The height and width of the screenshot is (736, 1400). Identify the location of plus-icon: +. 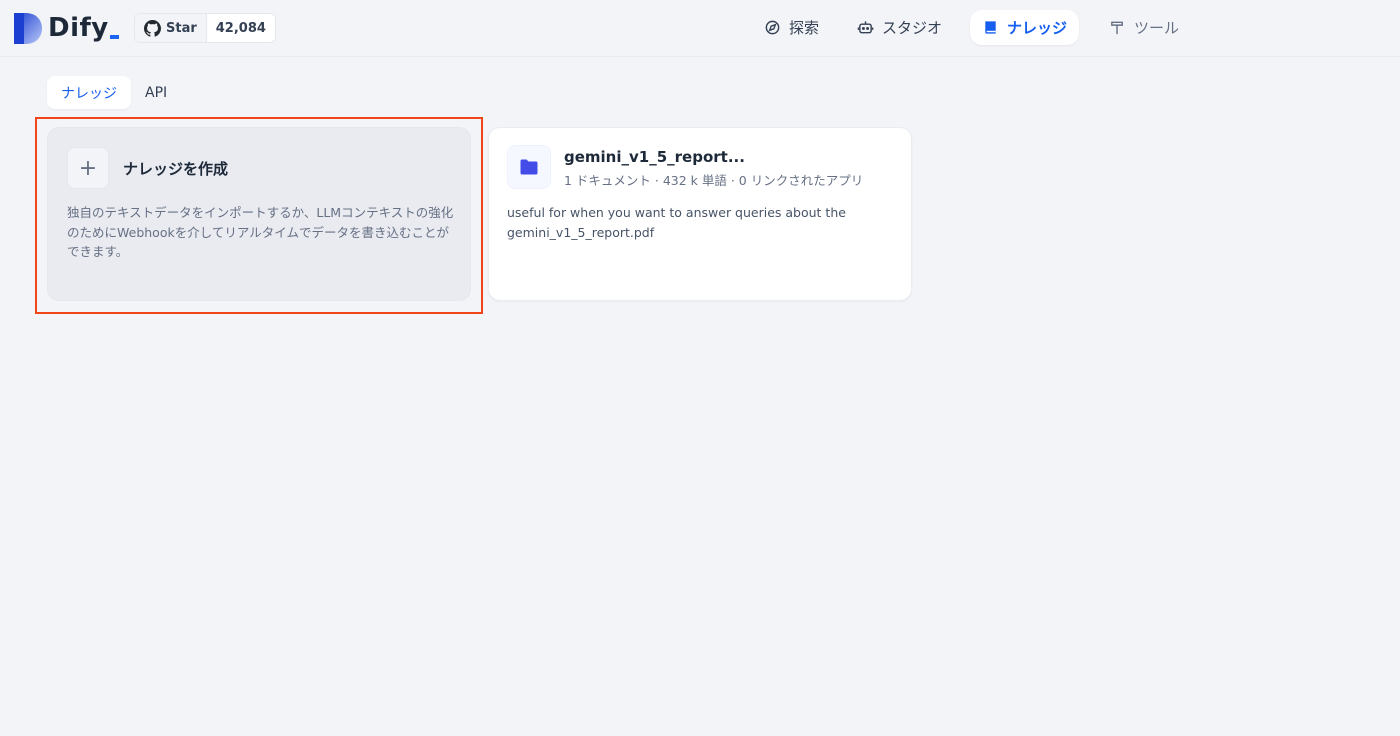
(88, 168).